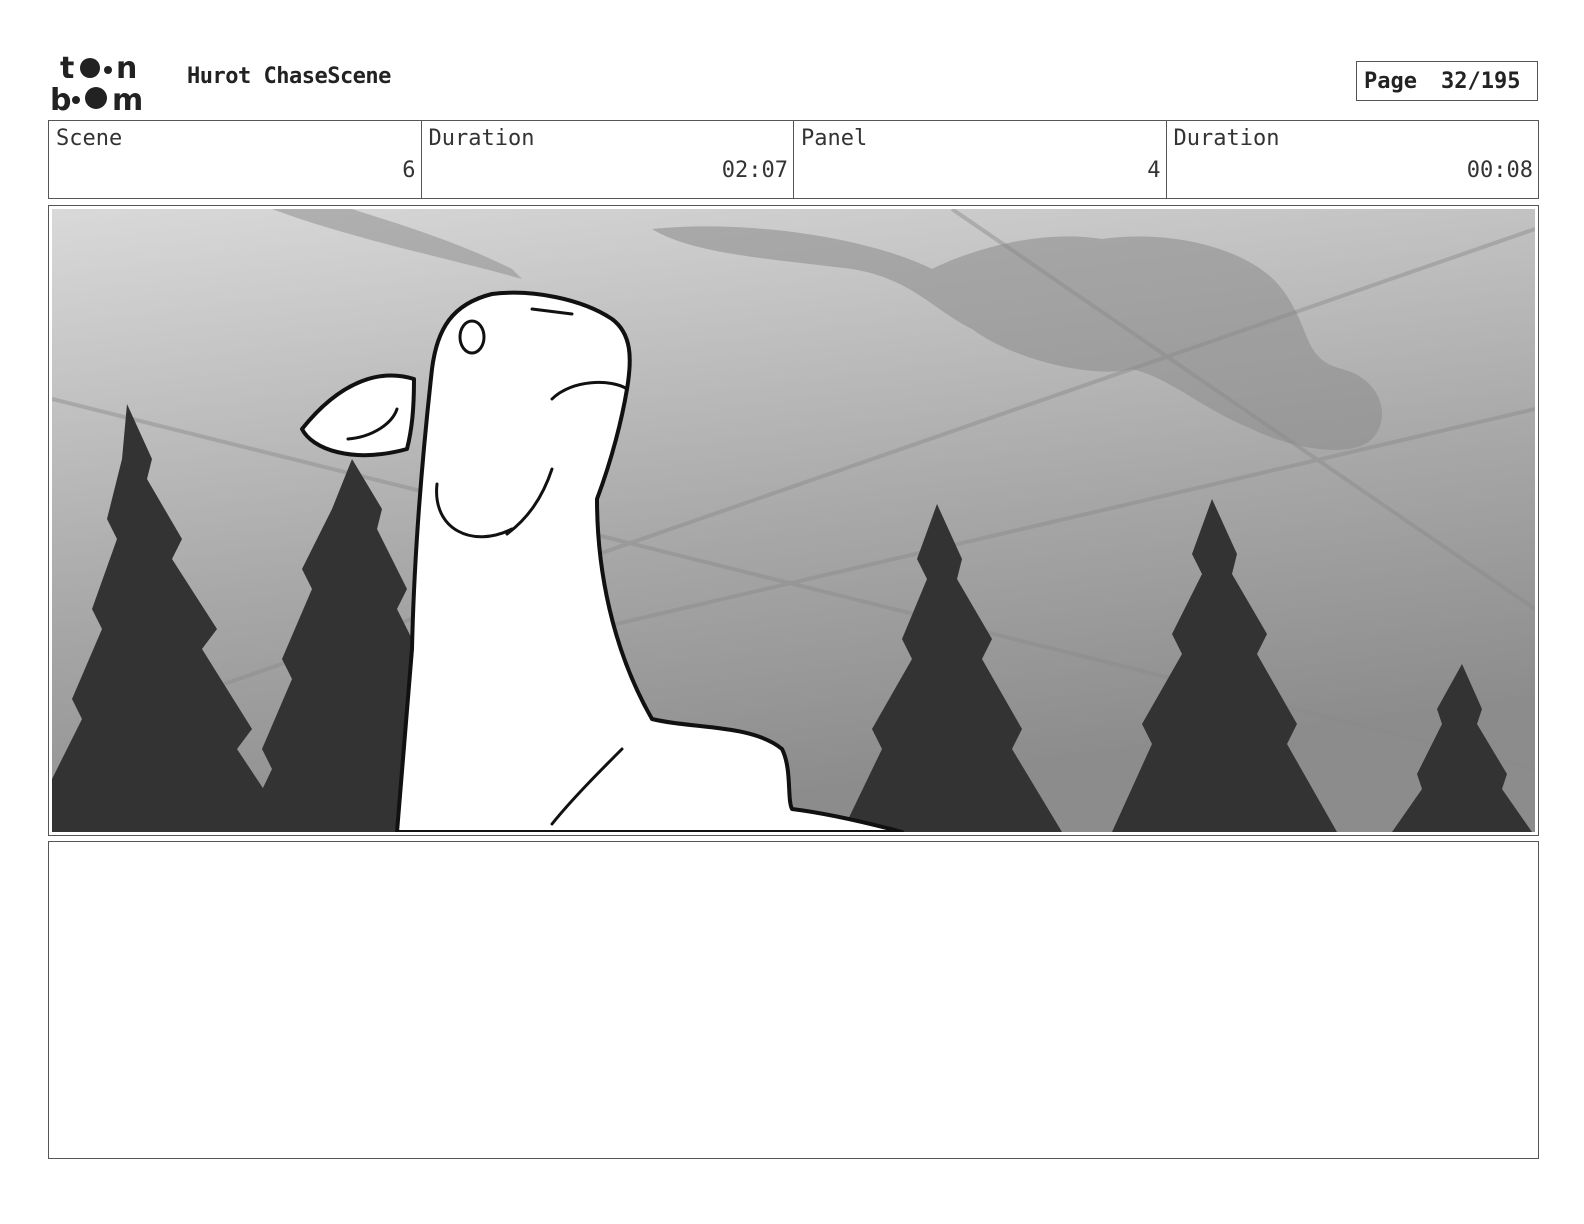  What do you see at coordinates (96, 81) in the screenshot?
I see `toon-boom-logo: t n b m` at bounding box center [96, 81].